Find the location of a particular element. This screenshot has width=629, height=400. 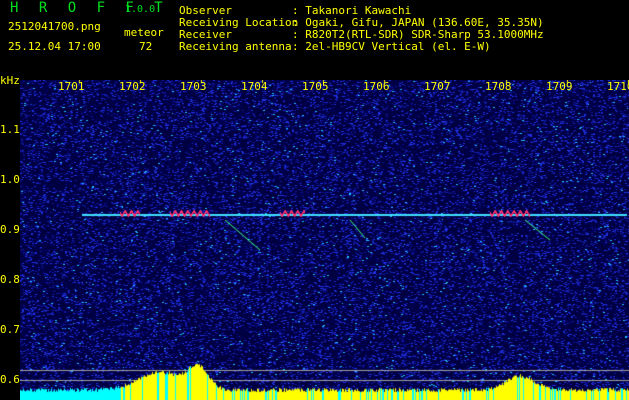

info-label: Receiving antenna is located at coordinates (235, 46).